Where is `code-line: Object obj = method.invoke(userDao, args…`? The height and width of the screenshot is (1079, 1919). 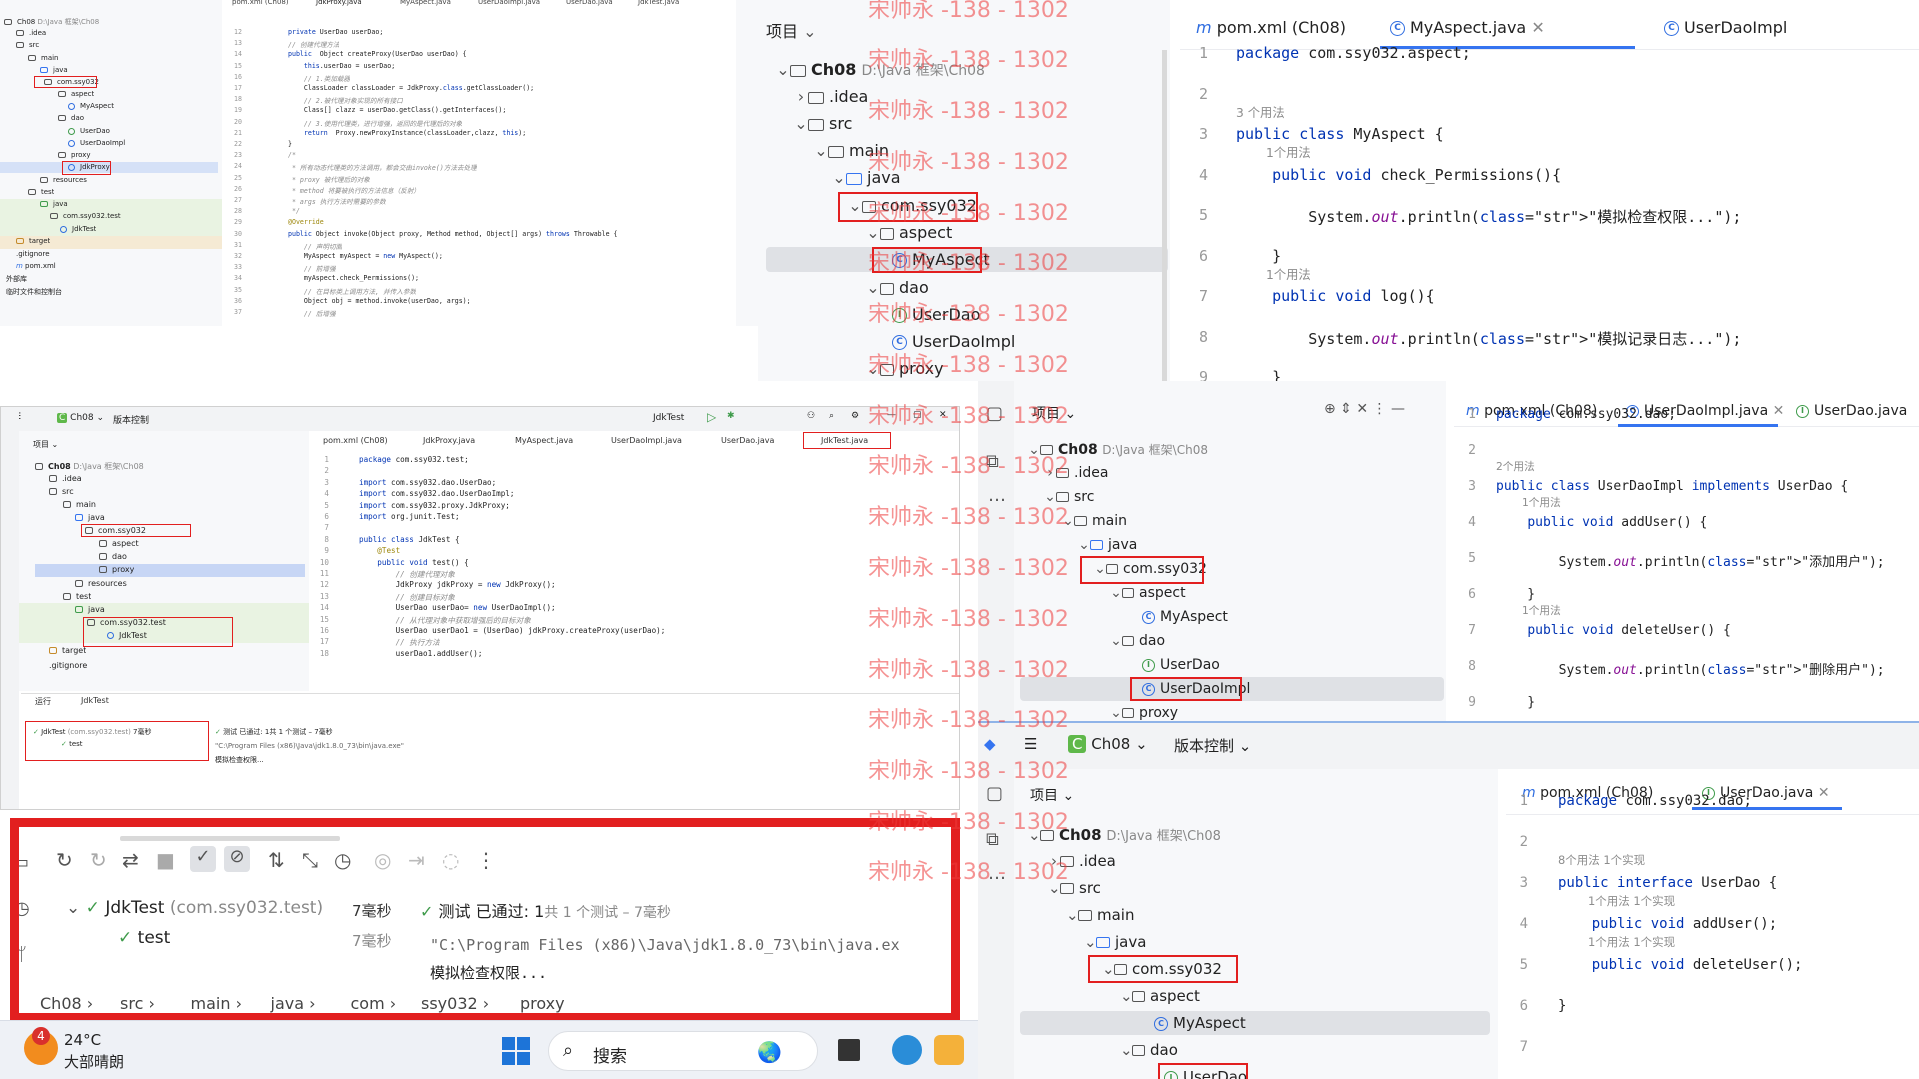
code-line: Object obj = method.invoke(userDao, args… is located at coordinates (379, 301).